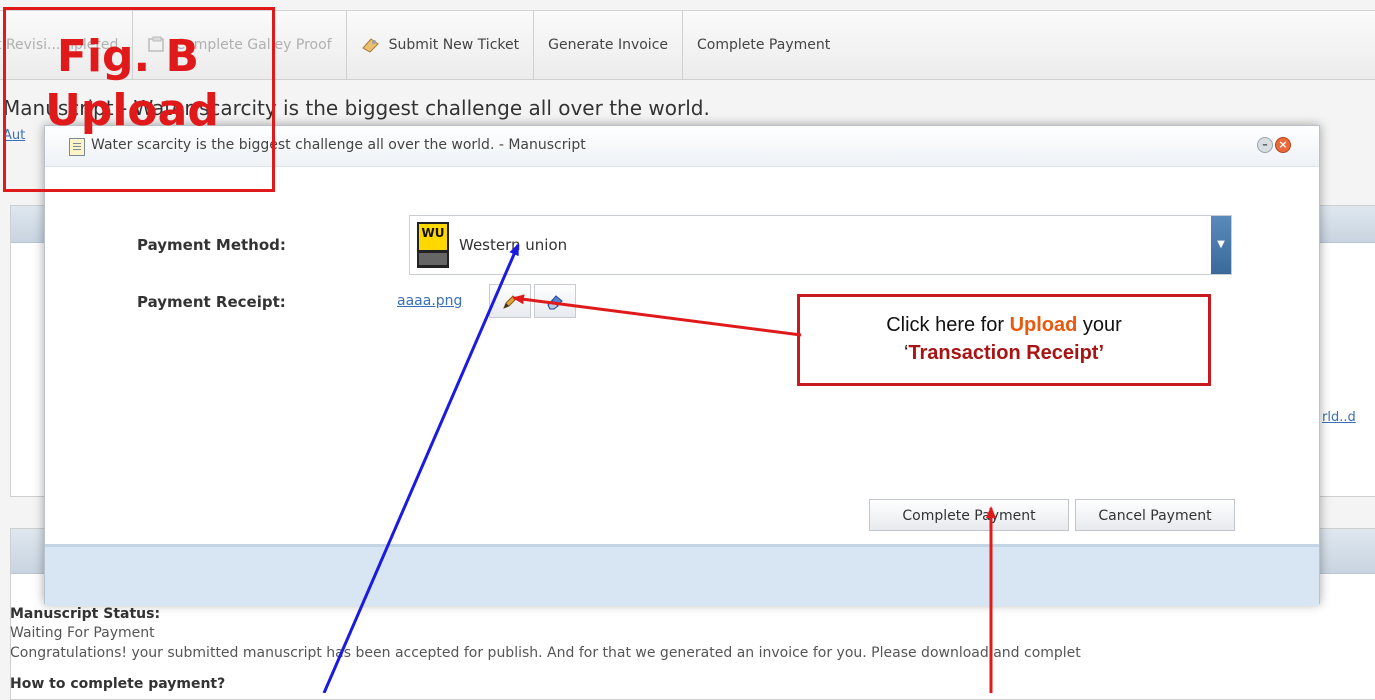 The width and height of the screenshot is (1375, 700). What do you see at coordinates (82, 633) in the screenshot?
I see `status-value: Waiting For Payment` at bounding box center [82, 633].